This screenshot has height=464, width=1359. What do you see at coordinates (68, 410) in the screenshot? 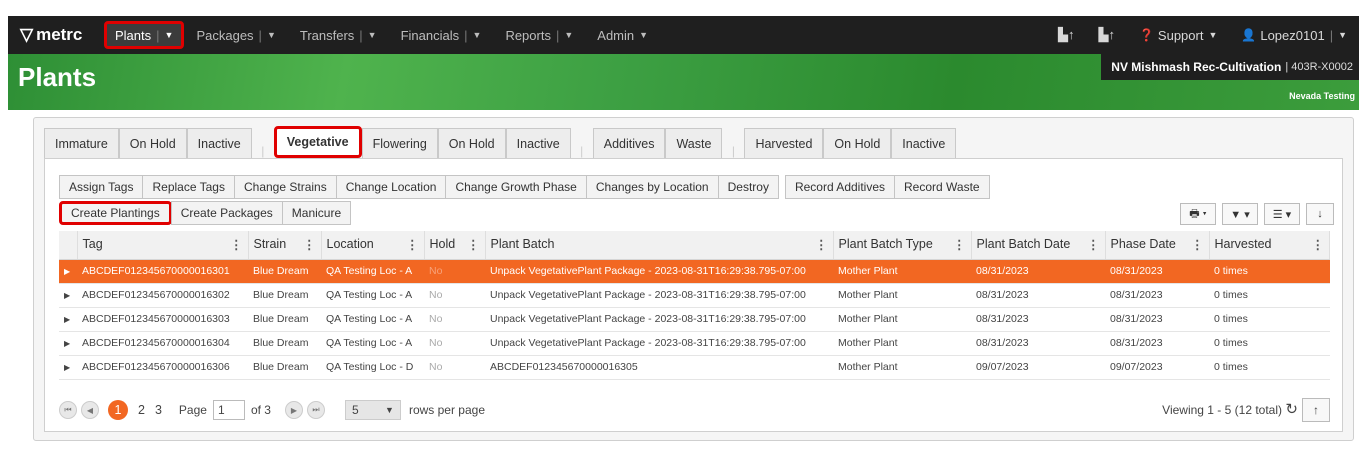
I see `first-page-icon: ⏮` at bounding box center [68, 410].